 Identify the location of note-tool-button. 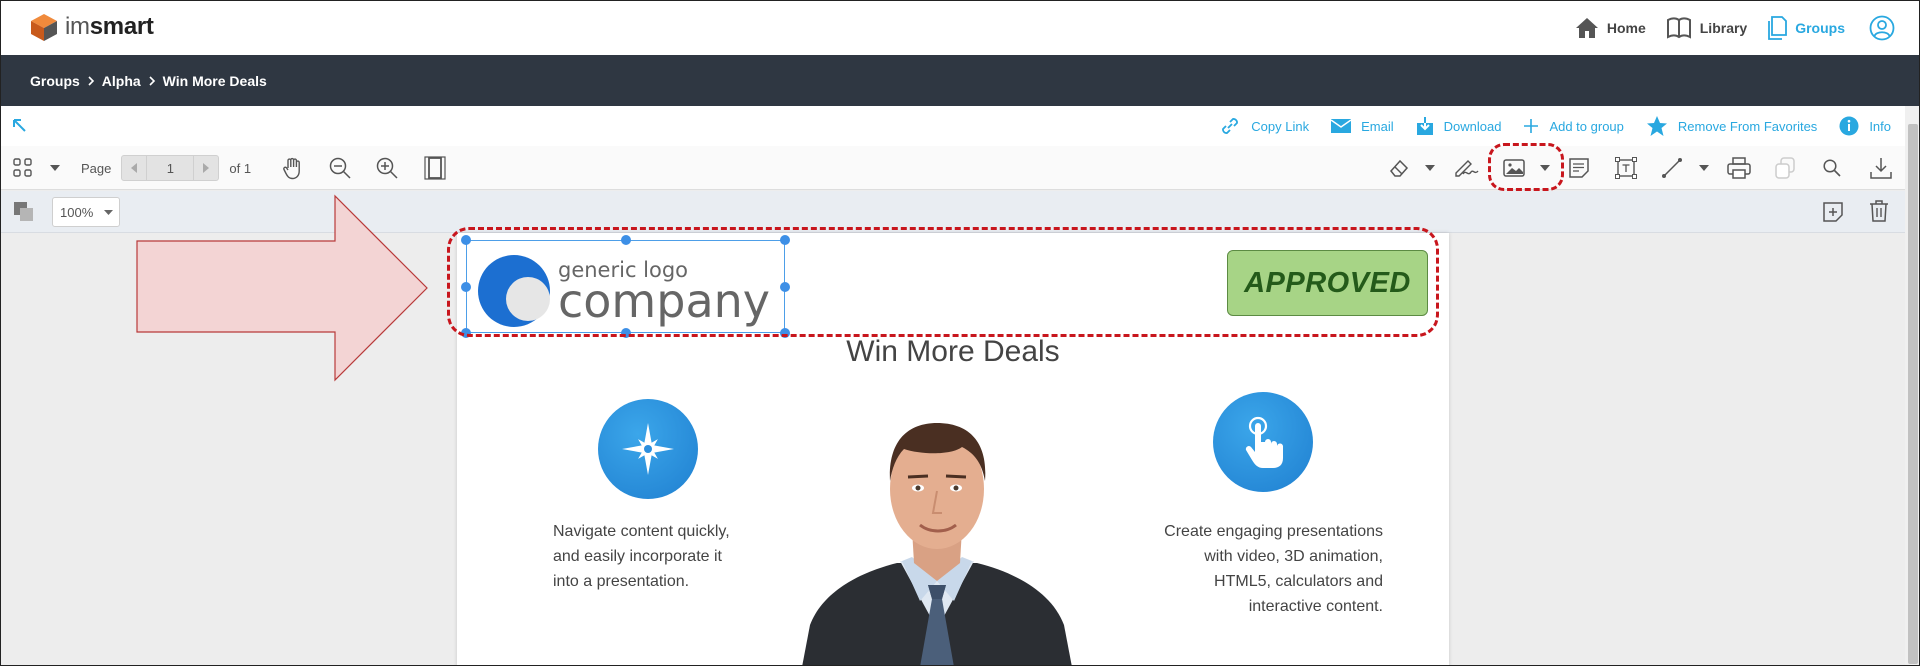
(1579, 168).